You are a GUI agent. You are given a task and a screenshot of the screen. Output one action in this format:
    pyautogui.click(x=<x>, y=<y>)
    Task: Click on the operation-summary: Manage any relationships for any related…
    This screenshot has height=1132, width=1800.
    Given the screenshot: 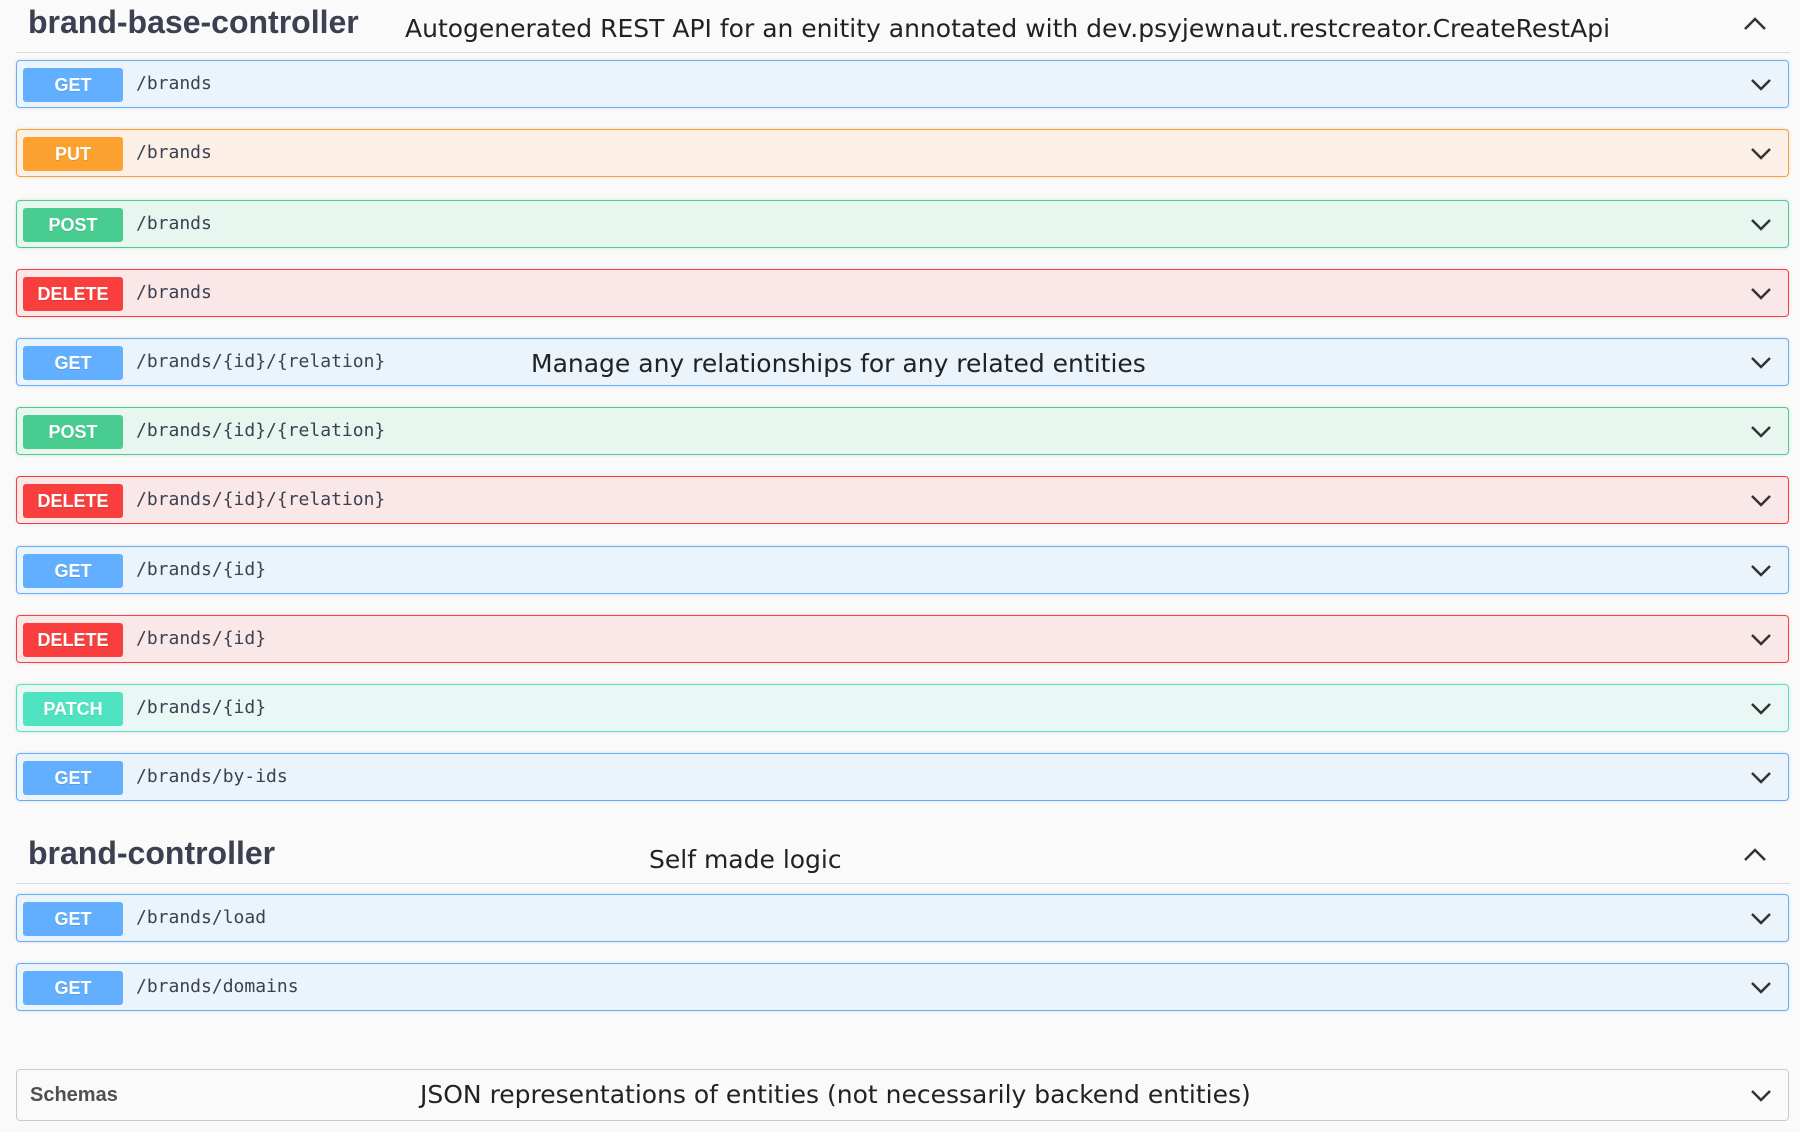 What is the action you would take?
    pyautogui.click(x=838, y=363)
    